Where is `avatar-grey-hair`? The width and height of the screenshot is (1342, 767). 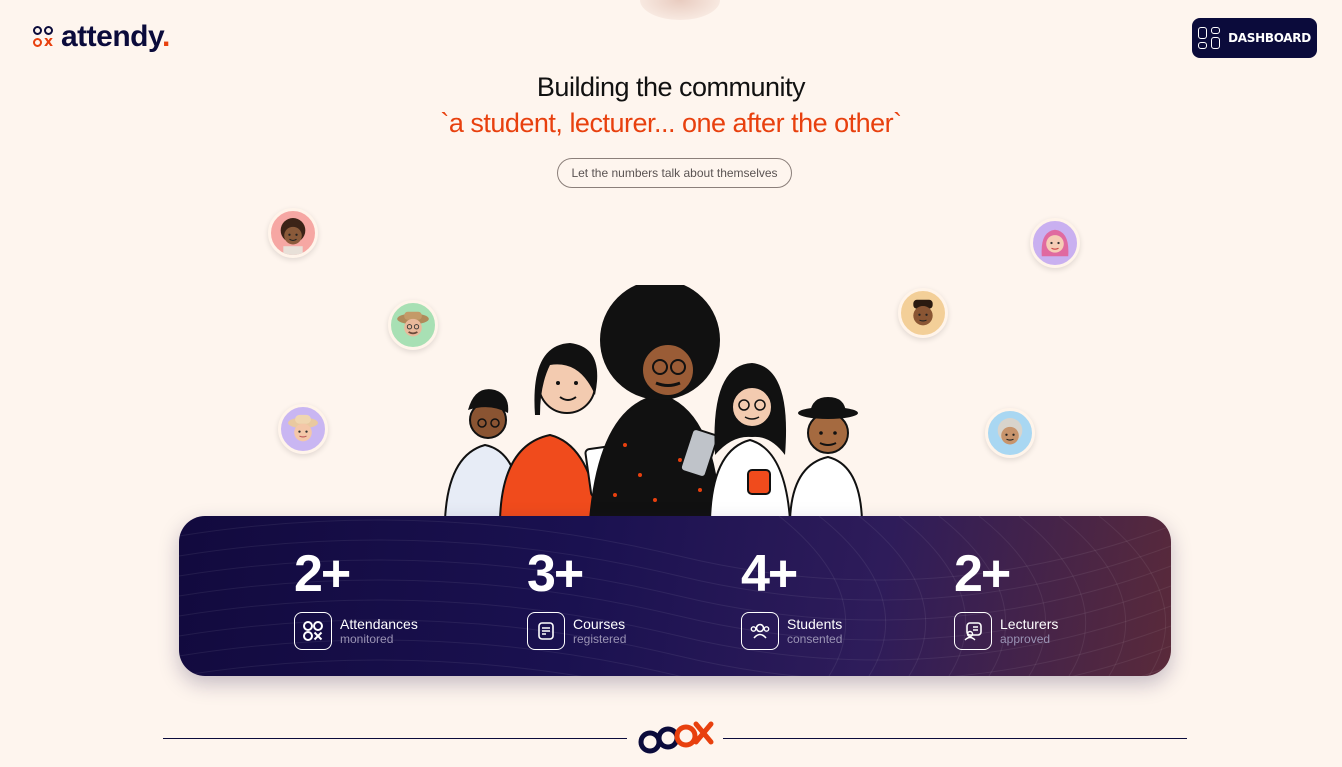 avatar-grey-hair is located at coordinates (1010, 433).